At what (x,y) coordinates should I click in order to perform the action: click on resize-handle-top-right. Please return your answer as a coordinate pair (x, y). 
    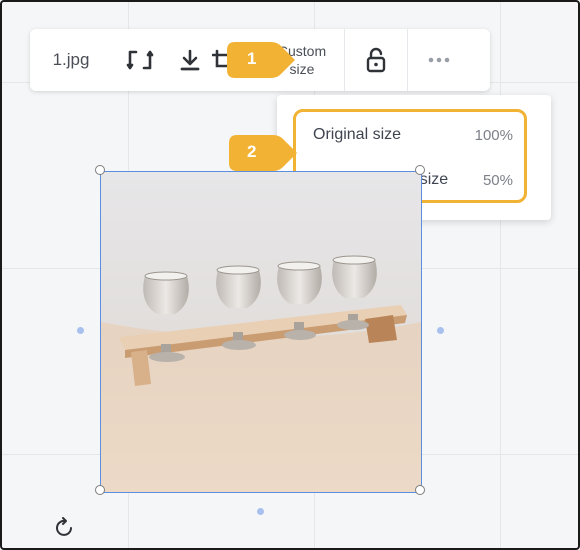
    Looking at the image, I should click on (420, 170).